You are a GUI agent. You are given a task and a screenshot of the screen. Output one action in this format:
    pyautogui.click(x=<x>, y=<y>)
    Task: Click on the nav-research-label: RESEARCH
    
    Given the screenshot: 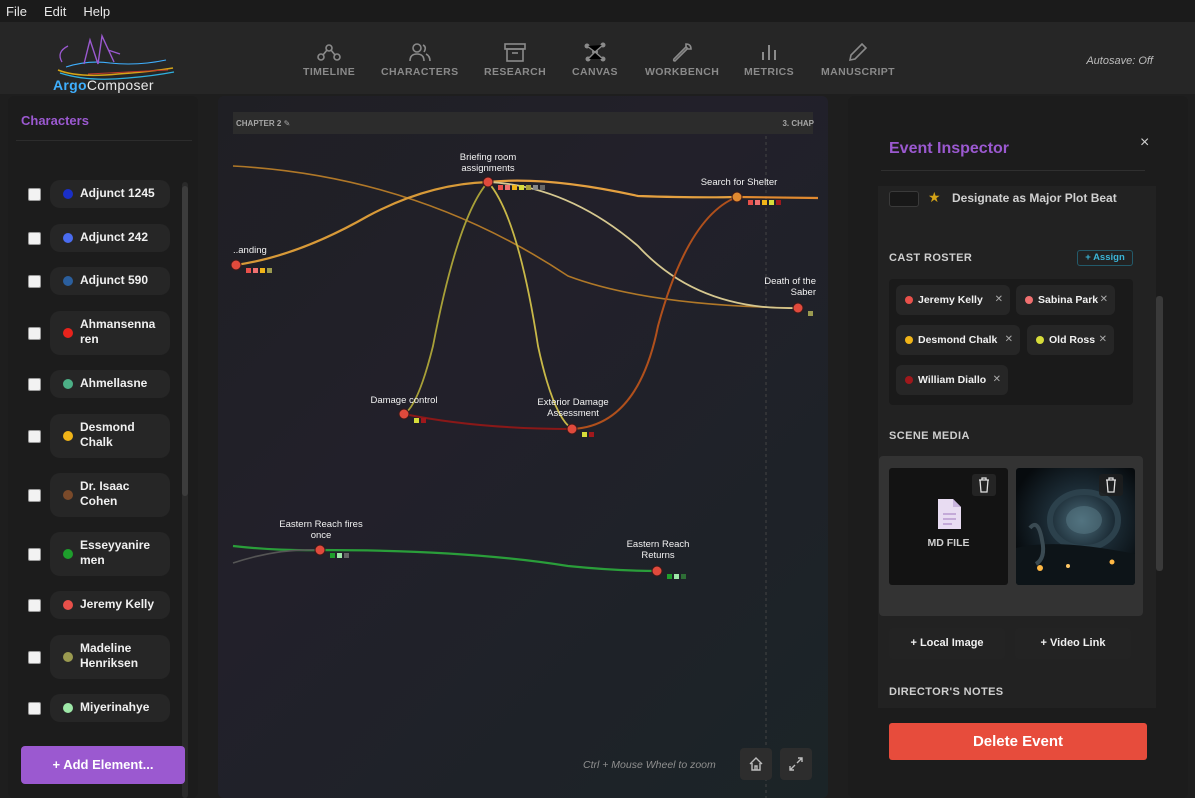 What is the action you would take?
    pyautogui.click(x=515, y=72)
    